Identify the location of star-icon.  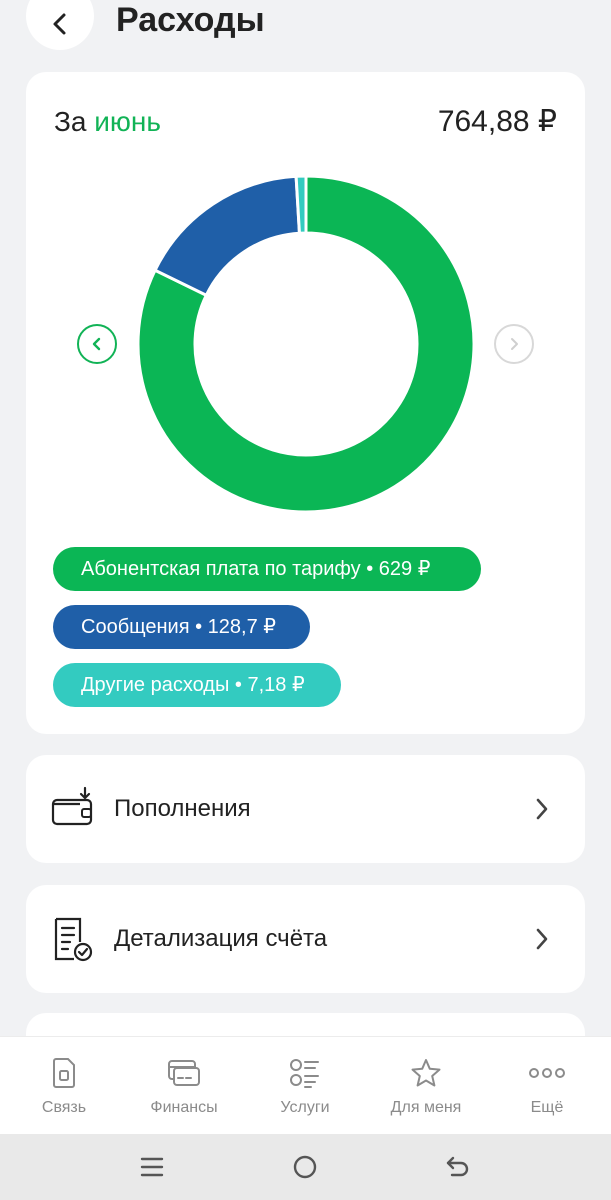
(426, 1073).